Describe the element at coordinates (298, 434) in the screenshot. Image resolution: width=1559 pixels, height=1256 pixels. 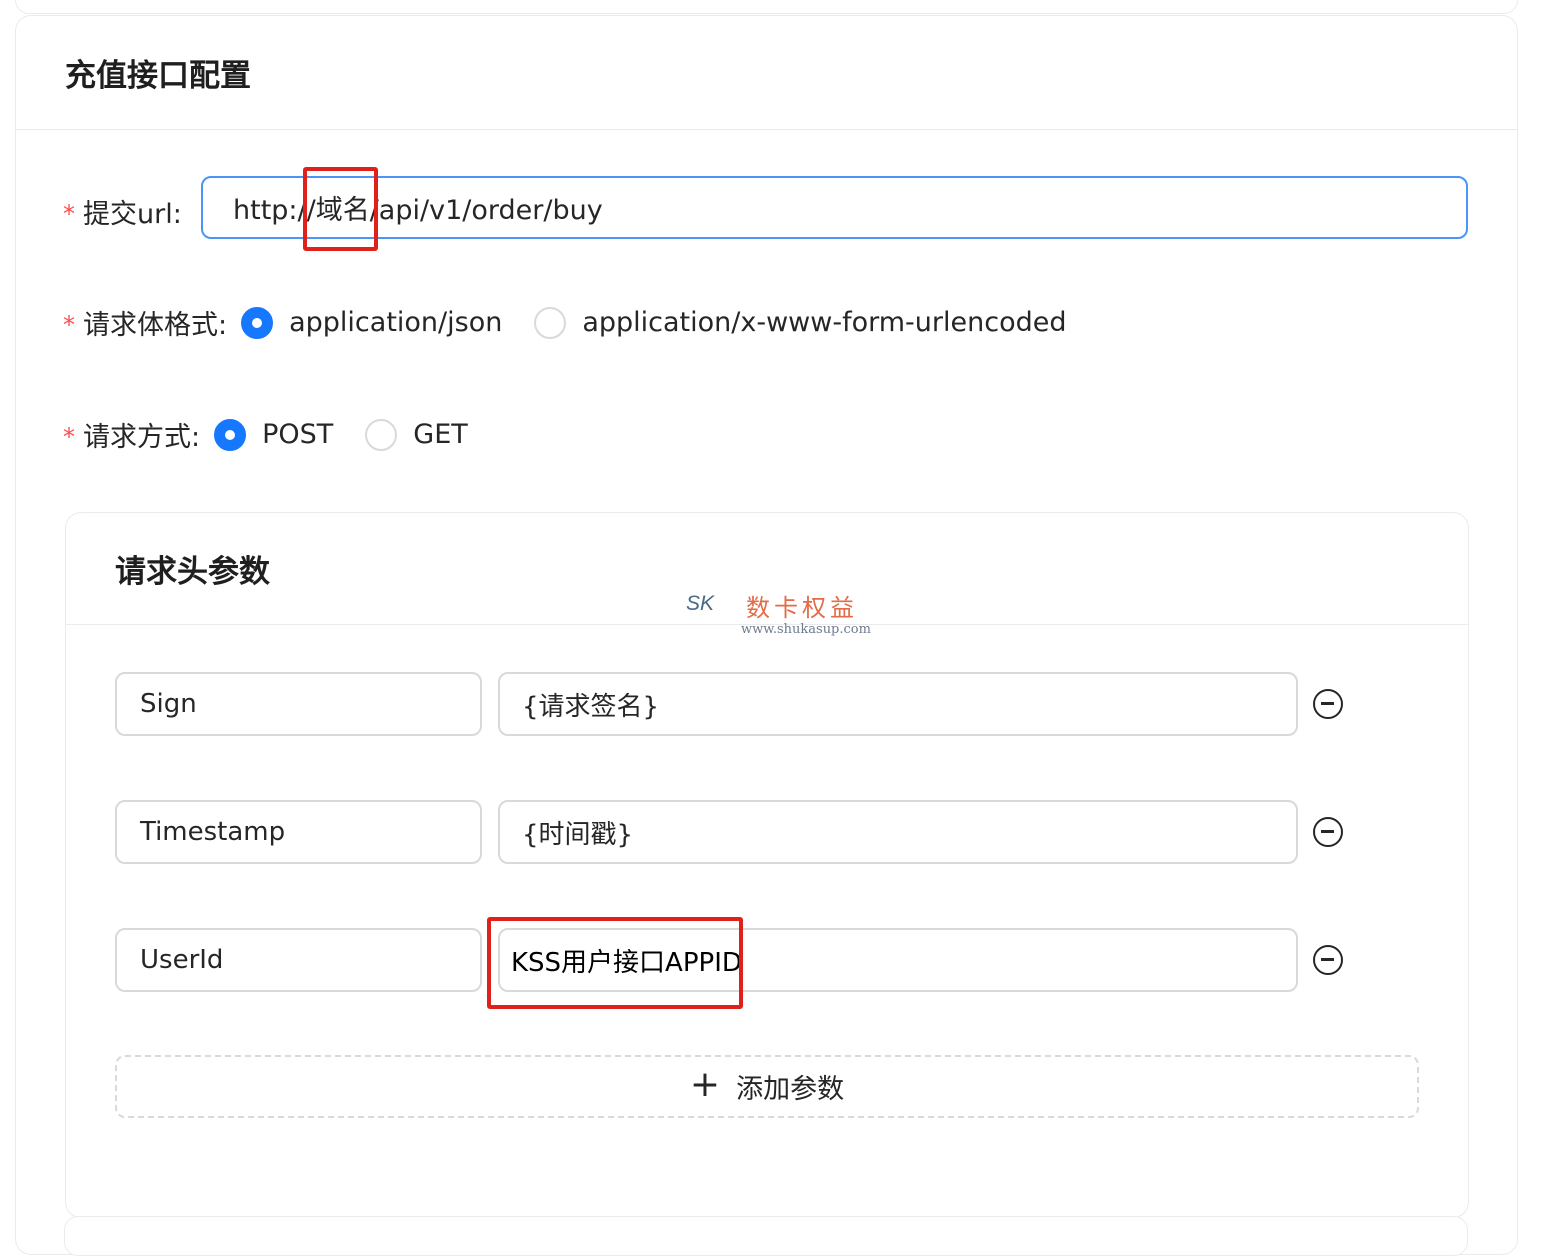
I see `radio-label: POST` at that location.